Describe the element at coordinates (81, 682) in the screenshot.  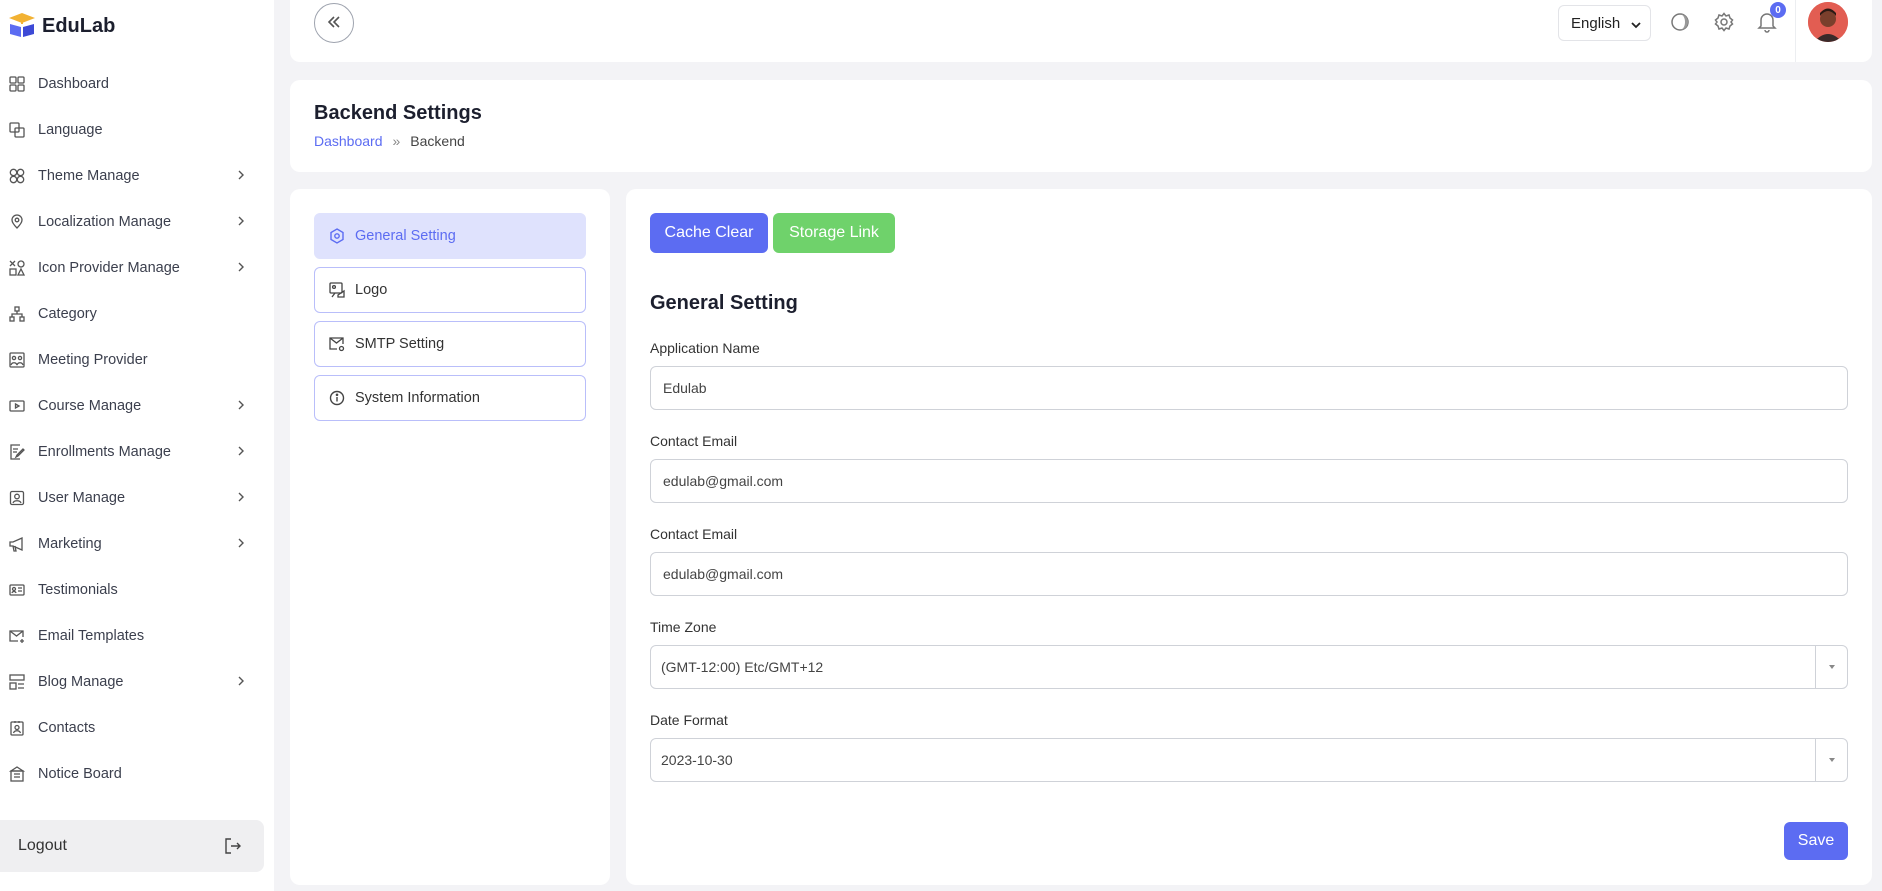
I see `sidebar-item-label: Blog Manage` at that location.